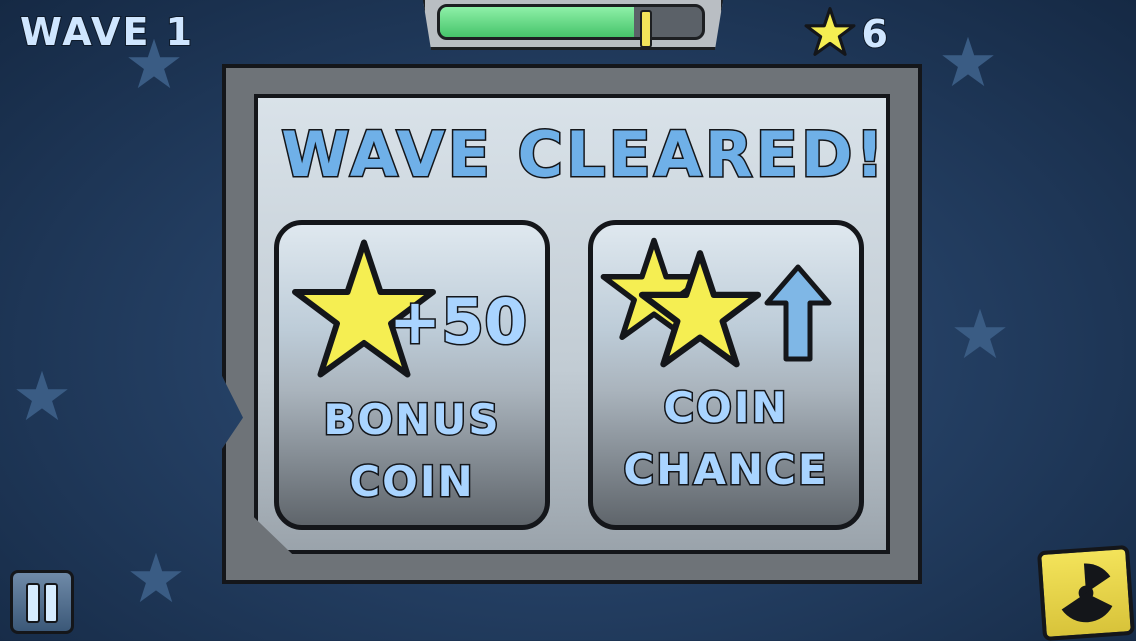 The image size is (1136, 641). I want to click on card-label-line2: CHANCE, so click(725, 470).